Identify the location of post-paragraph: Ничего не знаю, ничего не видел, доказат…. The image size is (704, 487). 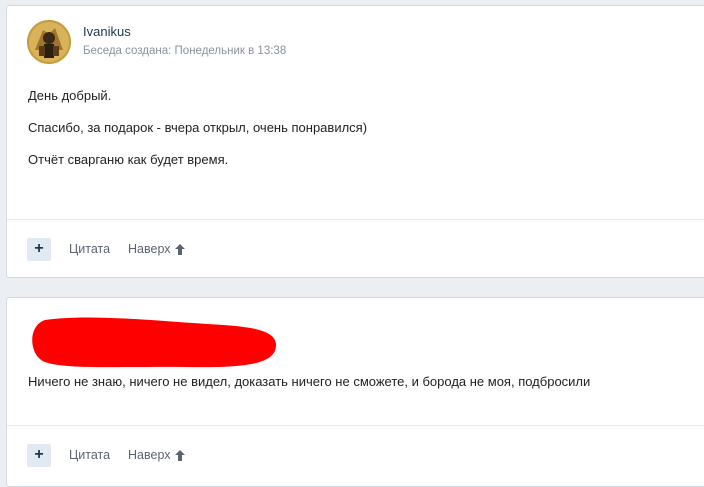
(309, 381).